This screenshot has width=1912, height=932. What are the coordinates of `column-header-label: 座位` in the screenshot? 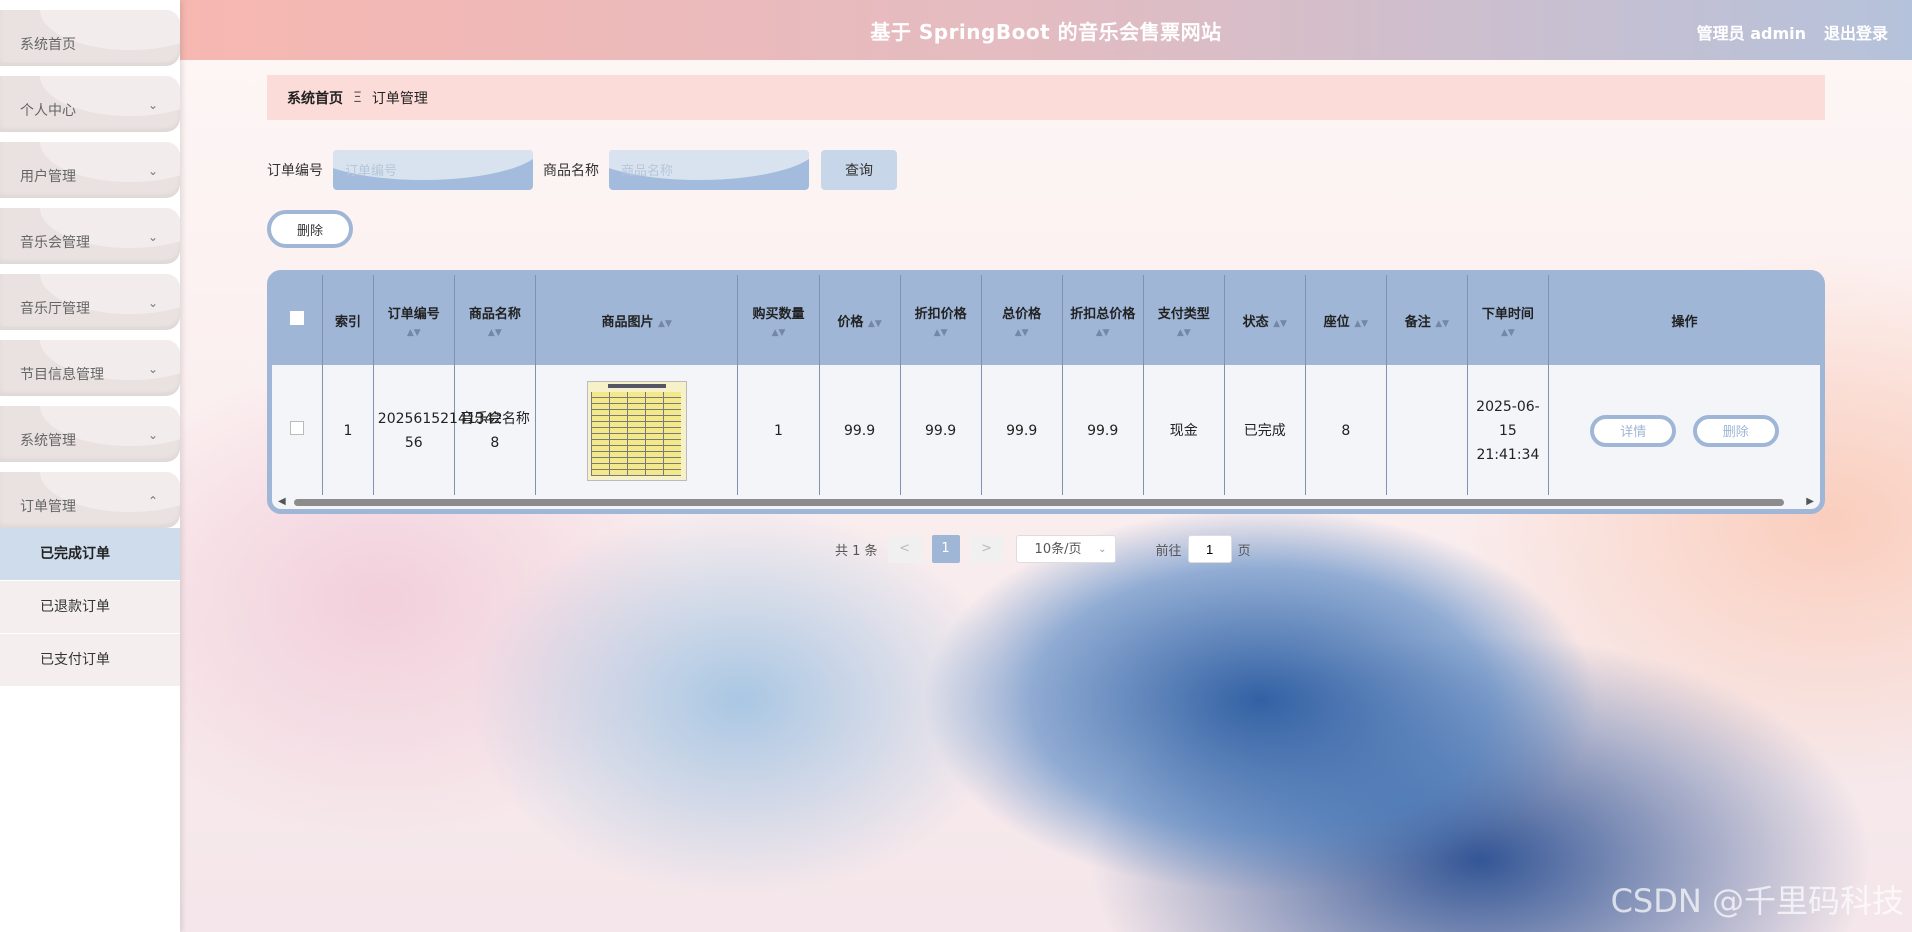 It's located at (1336, 322).